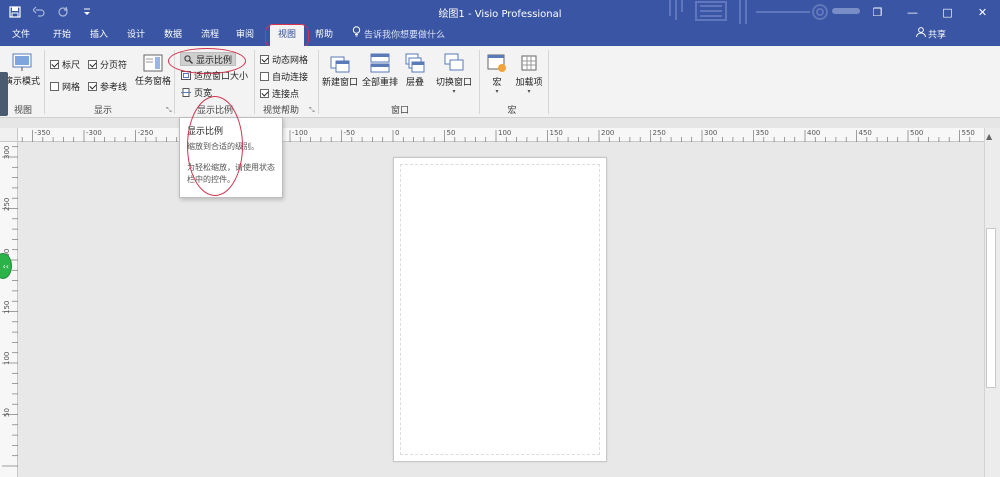 The height and width of the screenshot is (477, 1000). I want to click on close-button: ✕, so click(982, 12).